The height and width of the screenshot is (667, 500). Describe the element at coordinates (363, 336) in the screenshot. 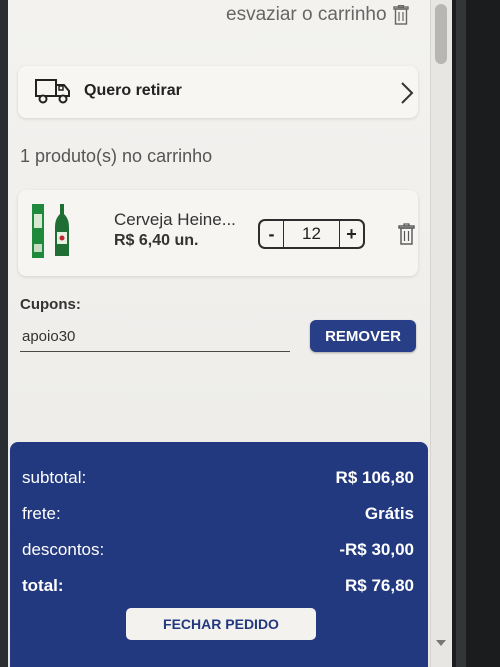

I see `remove-coupon-button: REMOVER` at that location.